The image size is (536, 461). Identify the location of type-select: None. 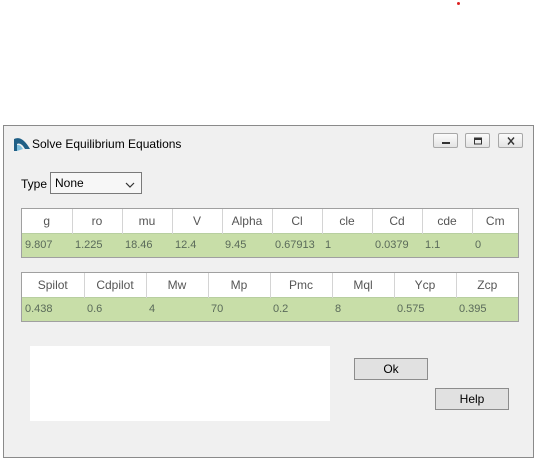
(96, 183).